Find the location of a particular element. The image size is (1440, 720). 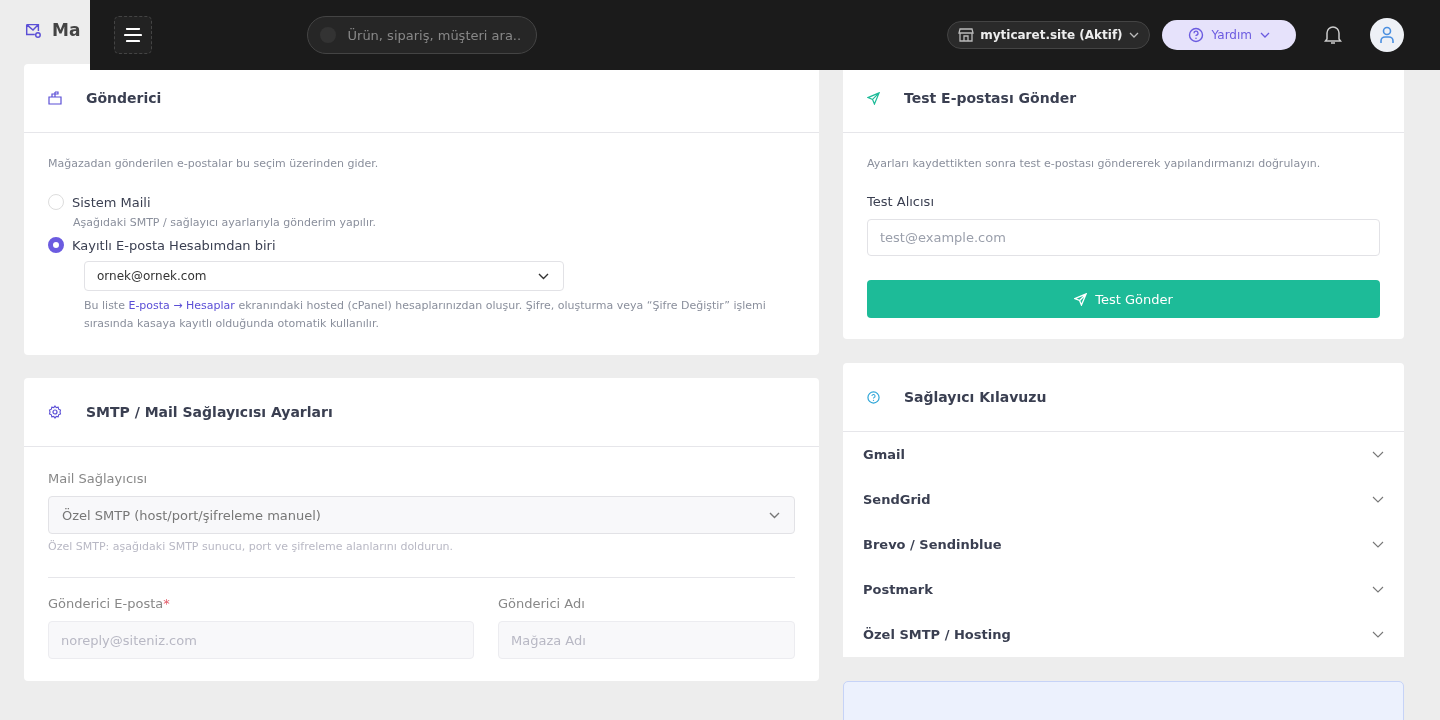

required-mark: * is located at coordinates (166, 603).